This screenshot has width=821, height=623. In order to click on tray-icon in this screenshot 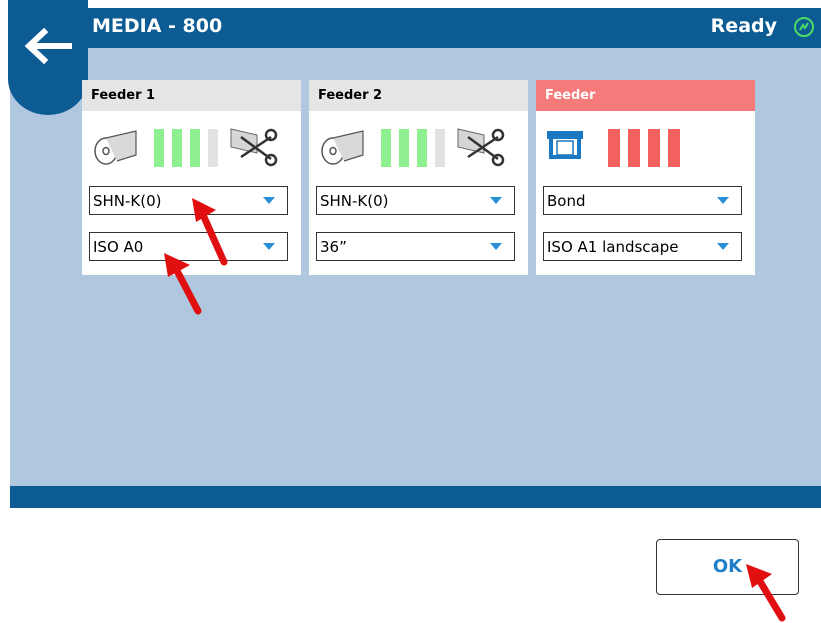, I will do `click(565, 145)`.